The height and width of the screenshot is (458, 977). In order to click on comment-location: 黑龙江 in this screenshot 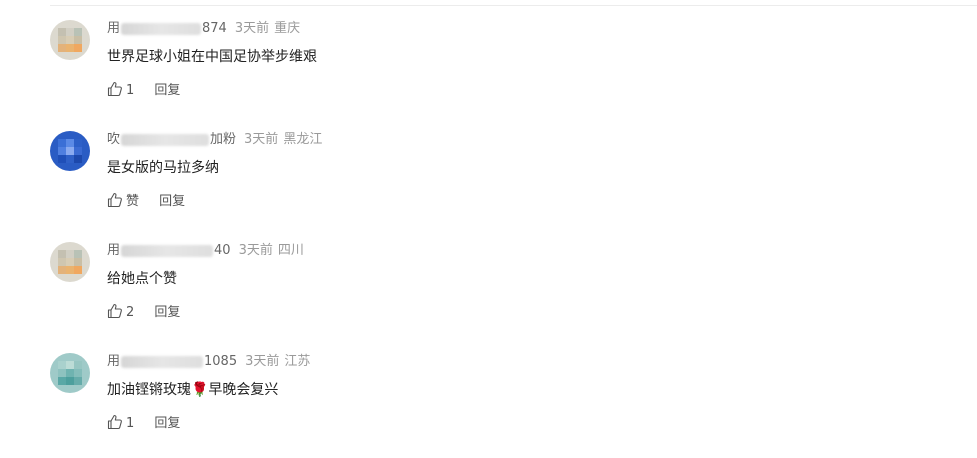, I will do `click(303, 139)`.